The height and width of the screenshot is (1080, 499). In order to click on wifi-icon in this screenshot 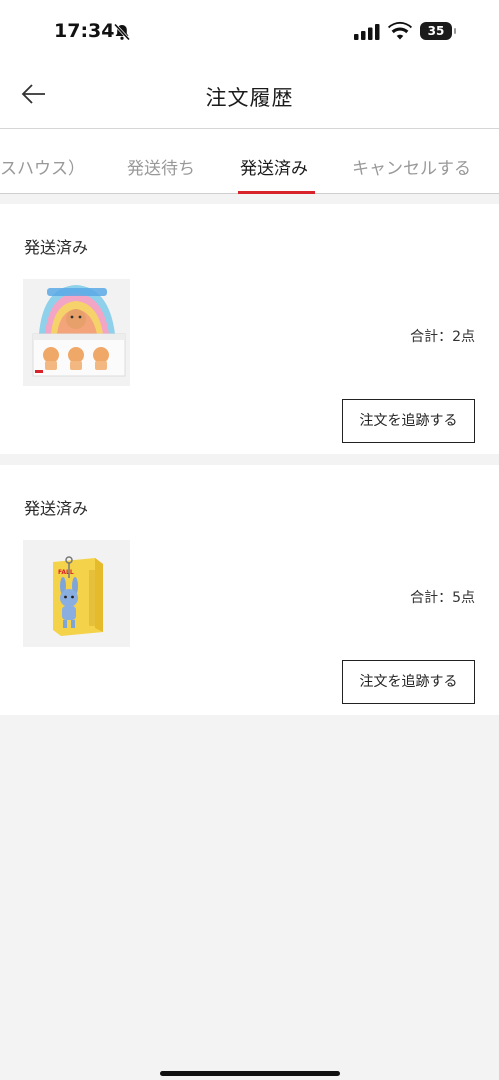, I will do `click(400, 30)`.